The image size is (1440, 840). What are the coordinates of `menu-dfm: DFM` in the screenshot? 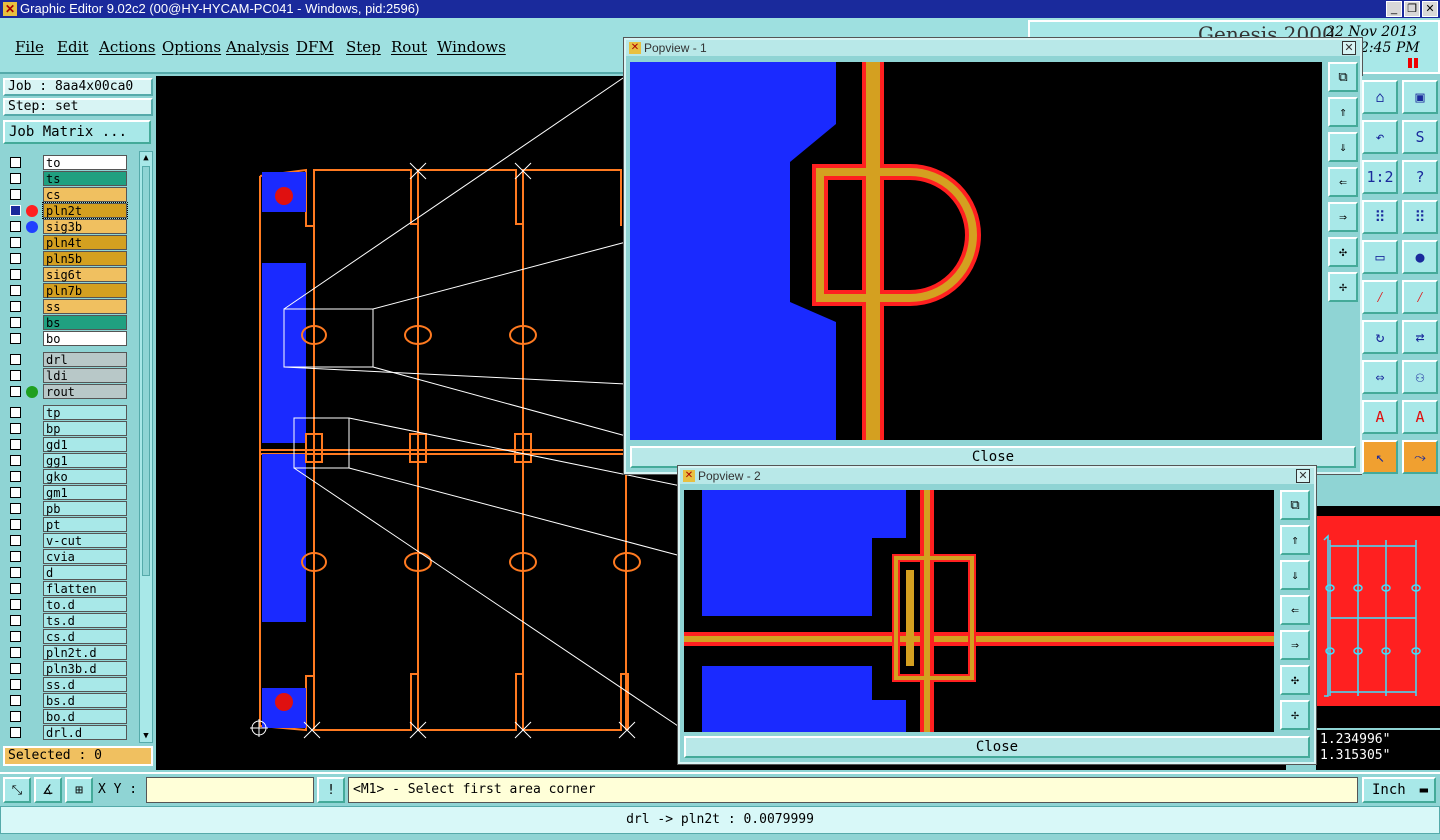 It's located at (315, 47).